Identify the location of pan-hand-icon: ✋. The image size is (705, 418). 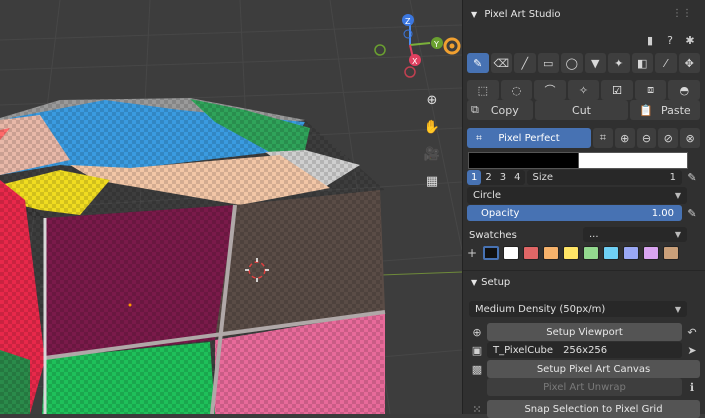
(432, 127).